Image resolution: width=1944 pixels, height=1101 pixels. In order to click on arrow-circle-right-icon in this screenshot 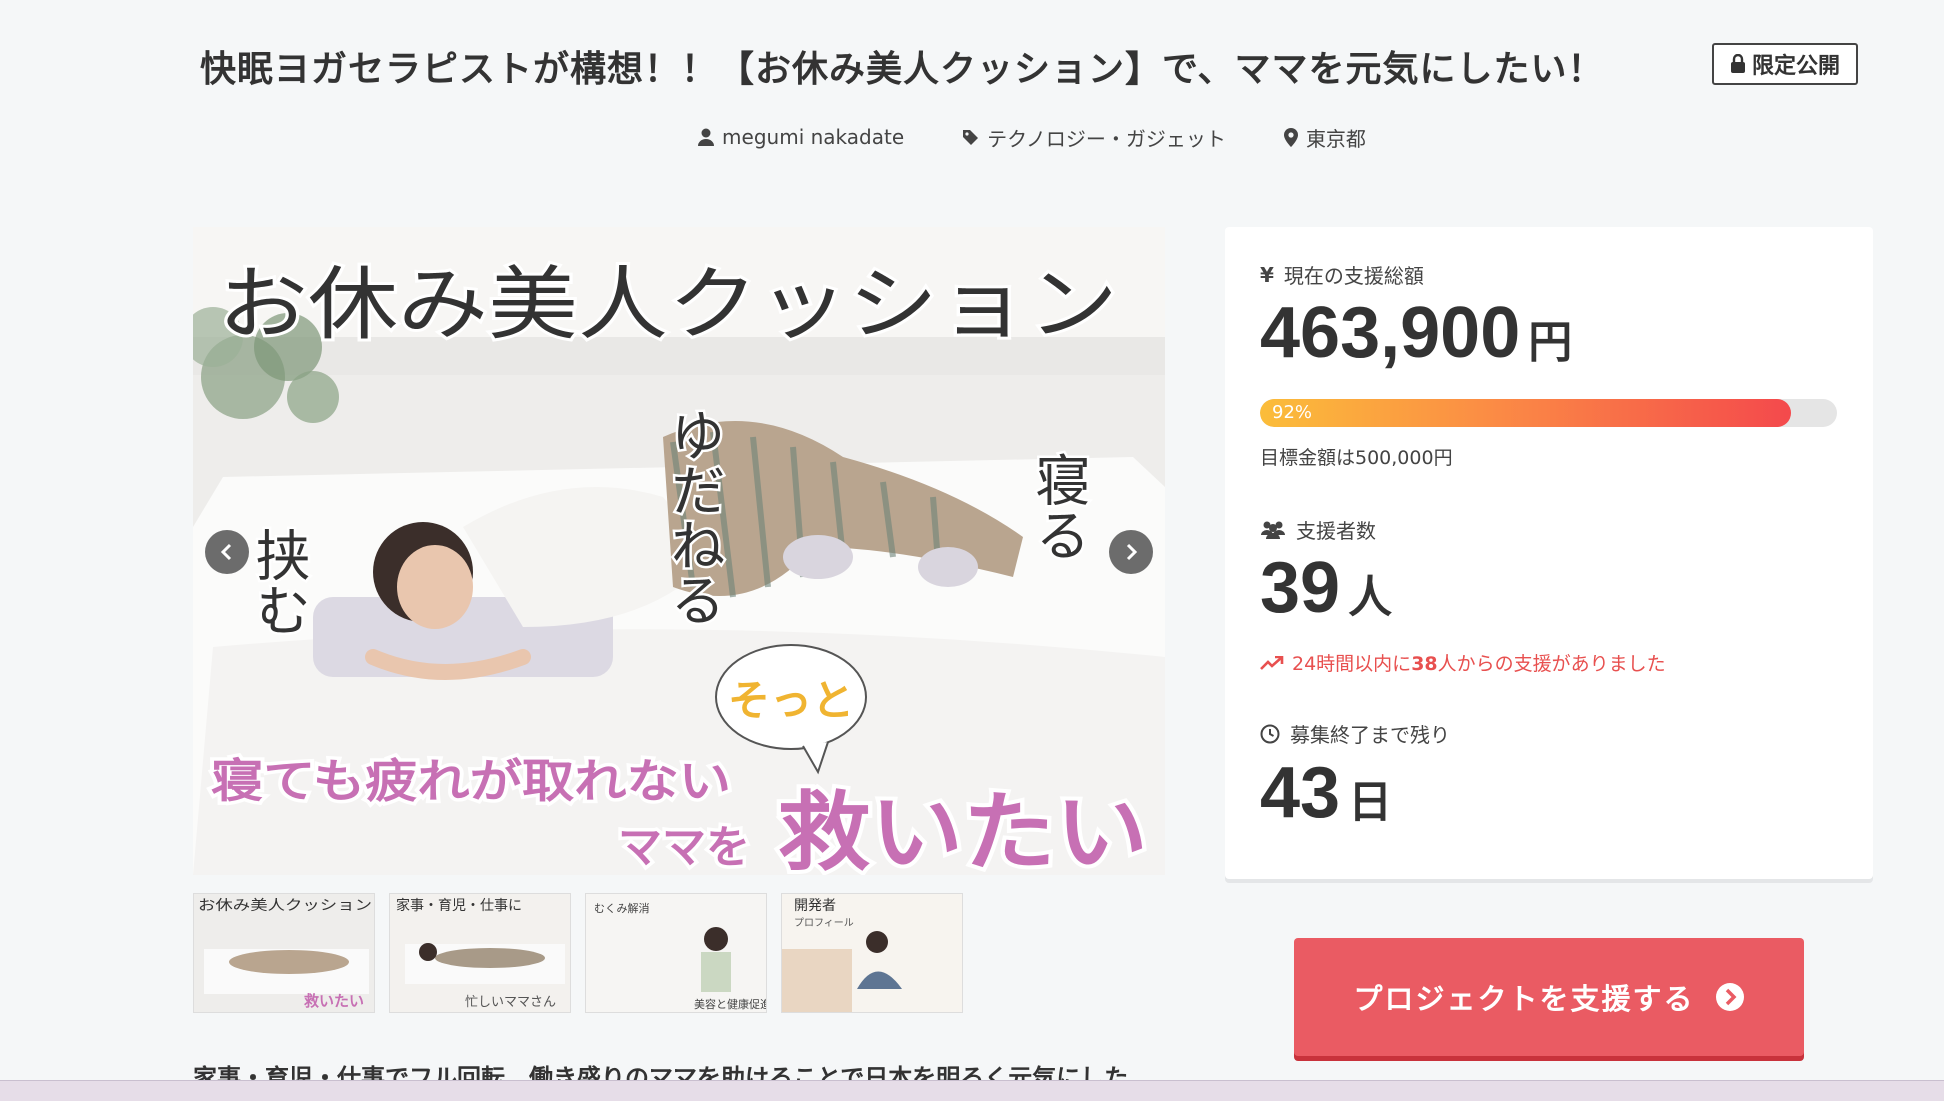, I will do `click(1729, 997)`.